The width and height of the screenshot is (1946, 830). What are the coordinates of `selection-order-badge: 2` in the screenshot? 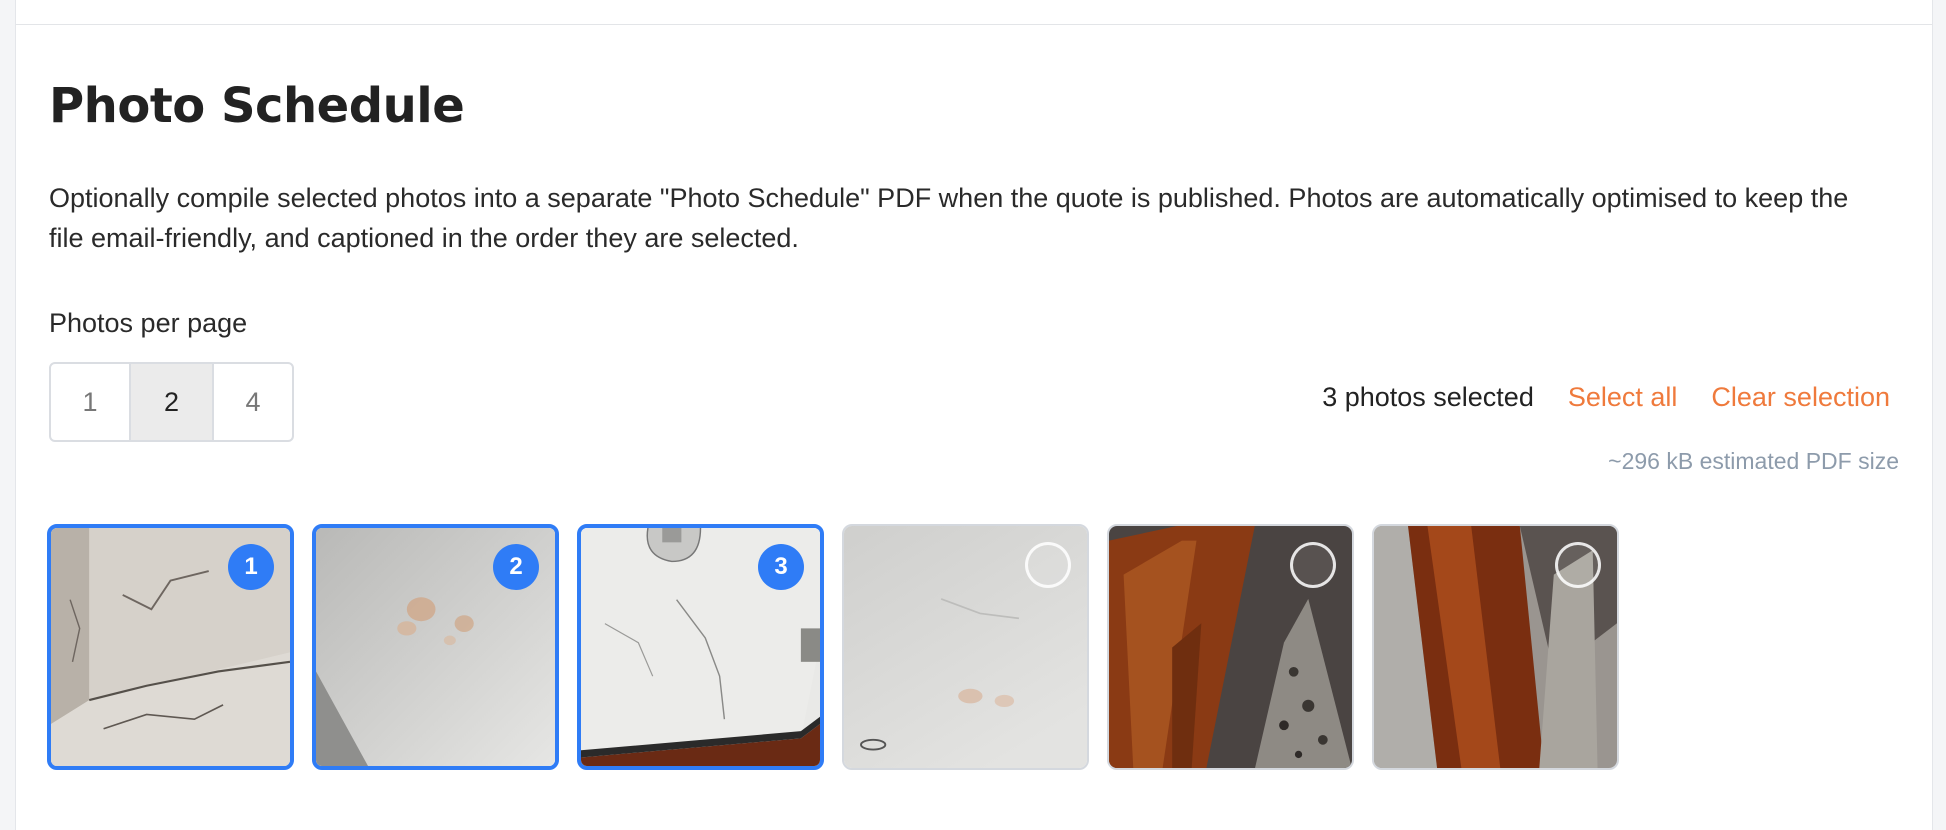 It's located at (516, 567).